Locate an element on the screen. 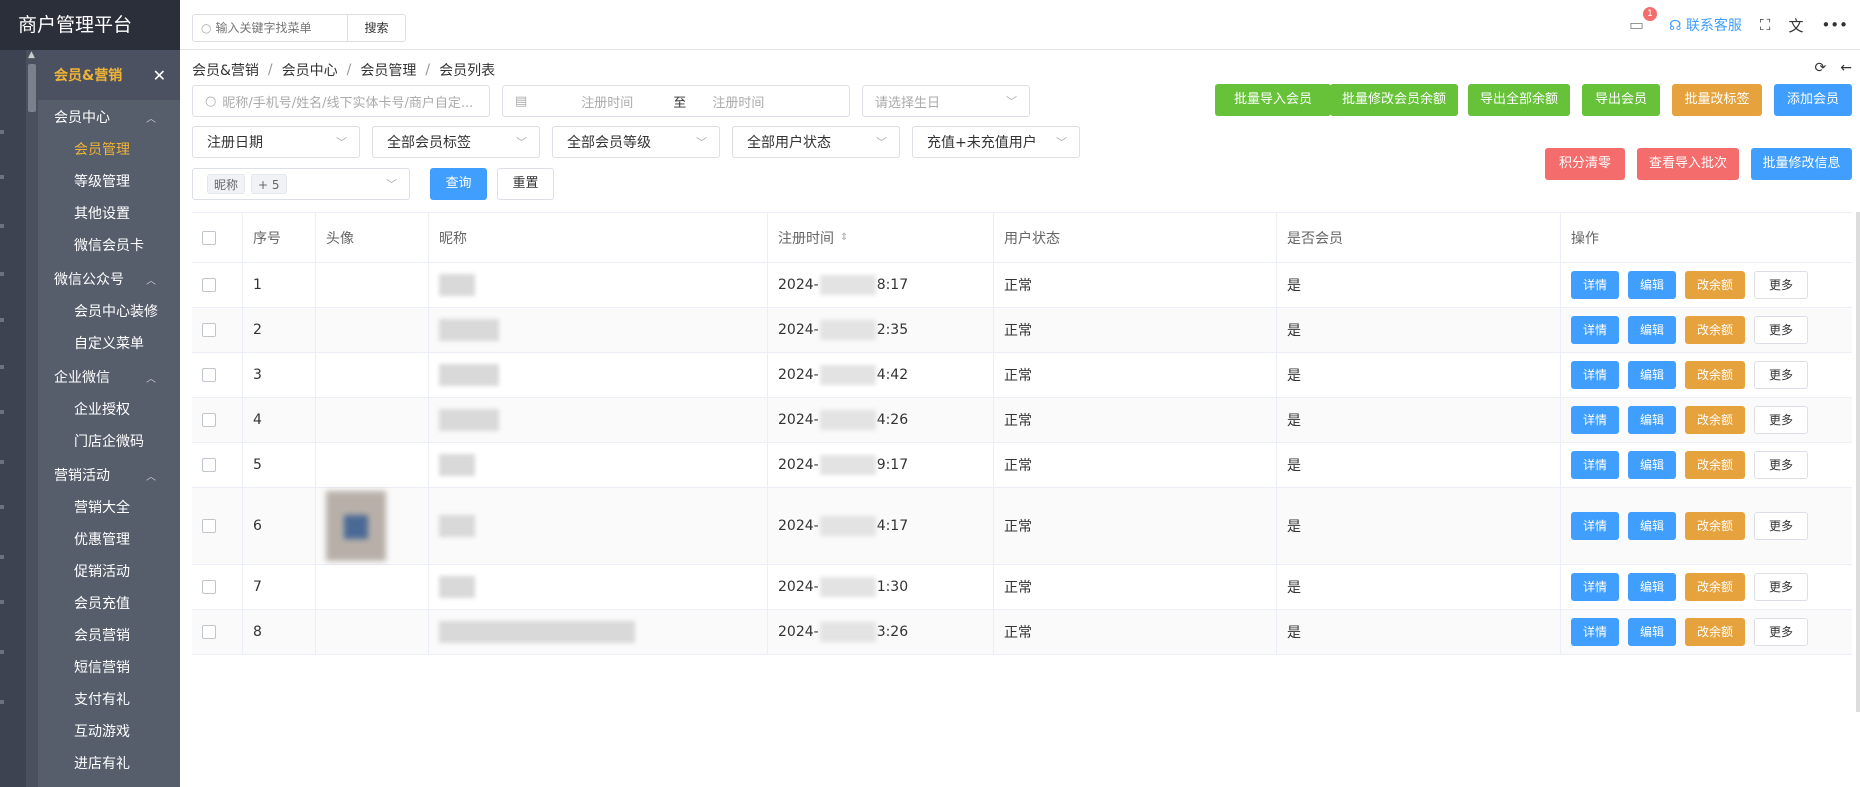 The width and height of the screenshot is (1860, 787). sidebar-item-pay-gift: 支付有礼 is located at coordinates (109, 700).